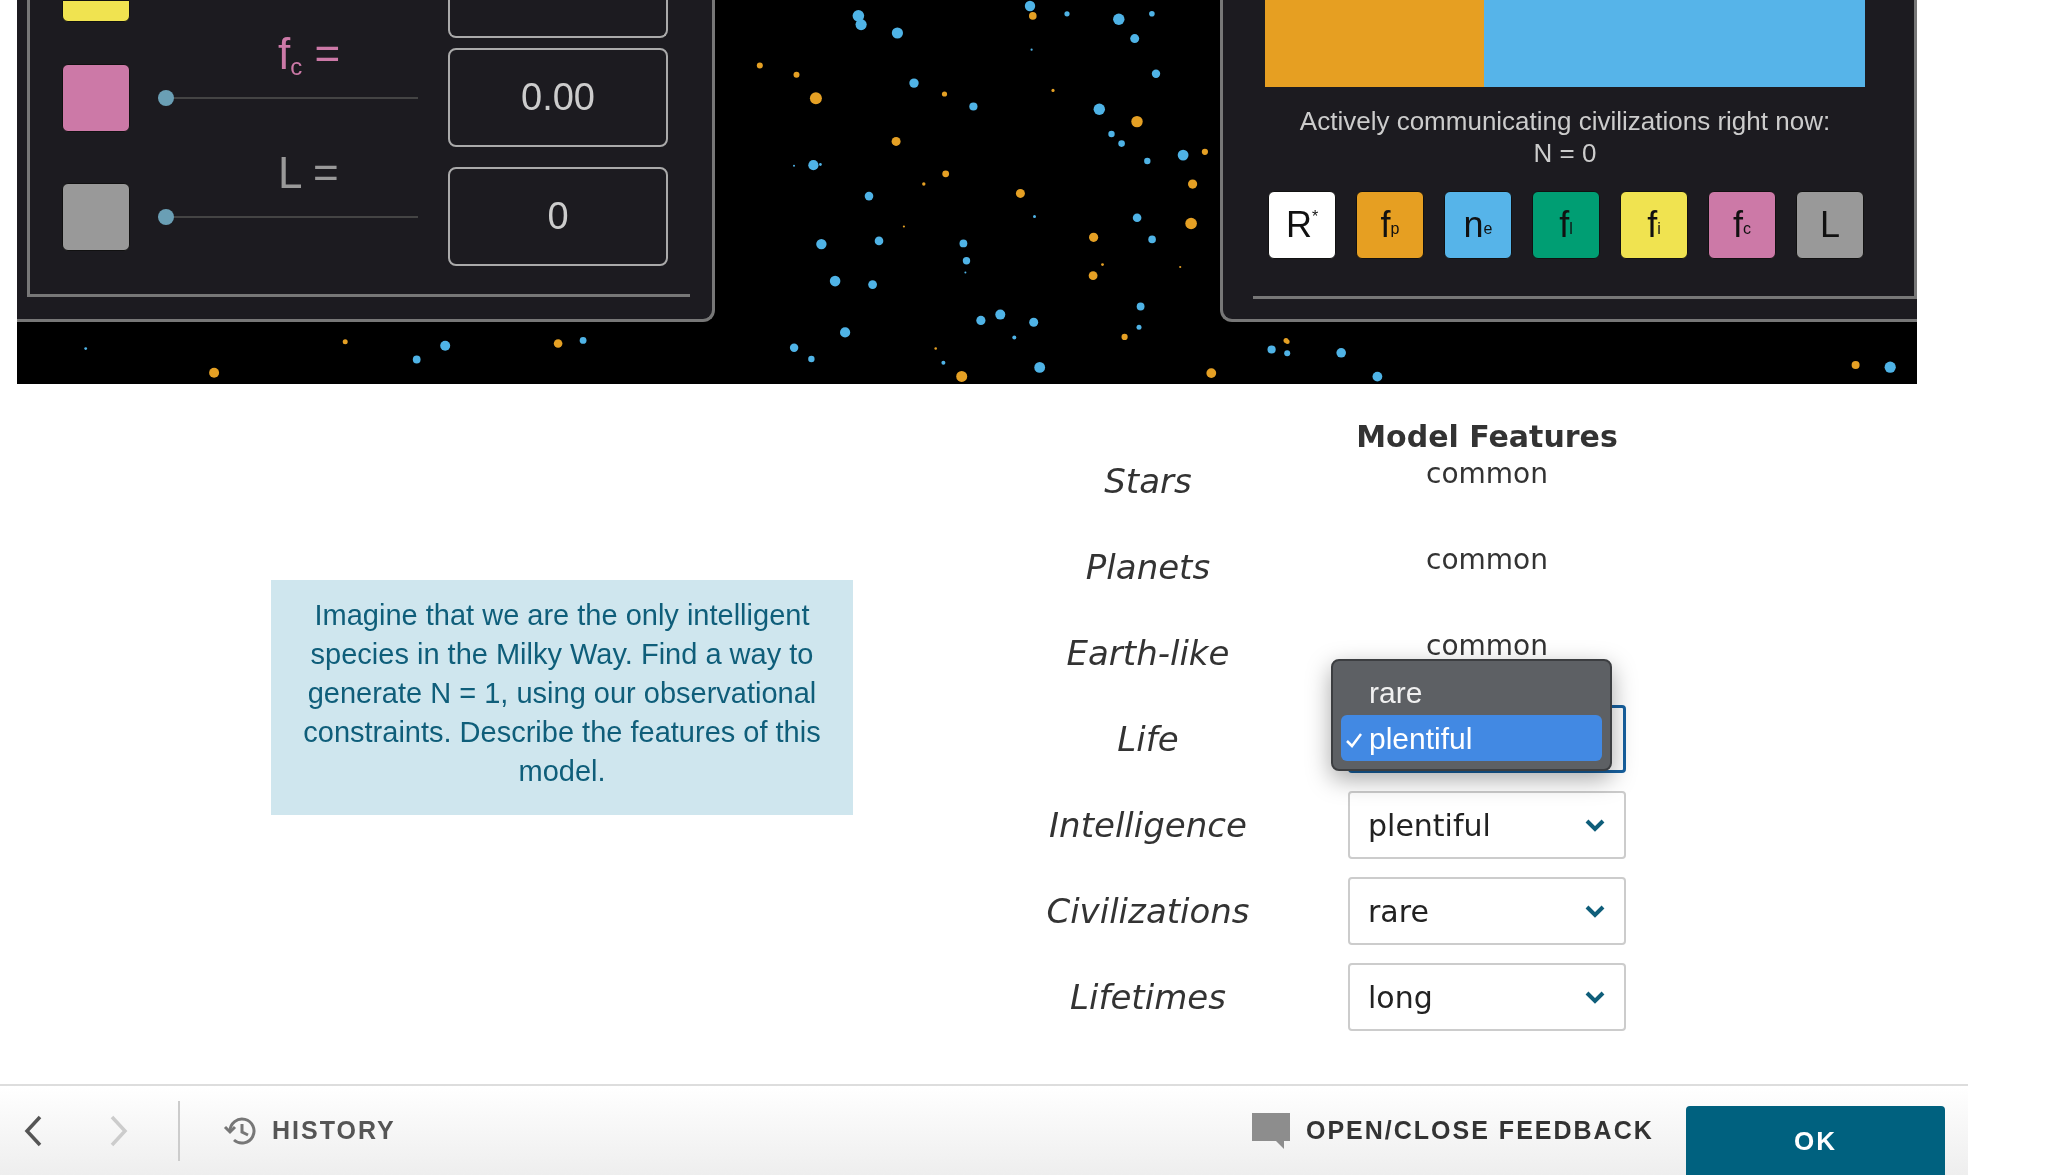 Image resolution: width=2062 pixels, height=1175 pixels. Describe the element at coordinates (1565, 153) in the screenshot. I see `count-value: N = 0` at that location.